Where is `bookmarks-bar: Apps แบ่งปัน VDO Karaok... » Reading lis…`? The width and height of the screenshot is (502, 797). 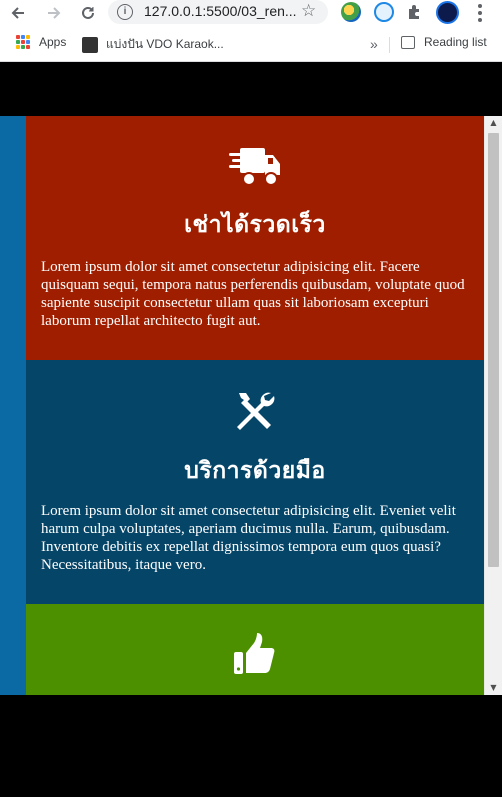 bookmarks-bar: Apps แบ่งปัน VDO Karaok... » Reading lis… is located at coordinates (251, 45).